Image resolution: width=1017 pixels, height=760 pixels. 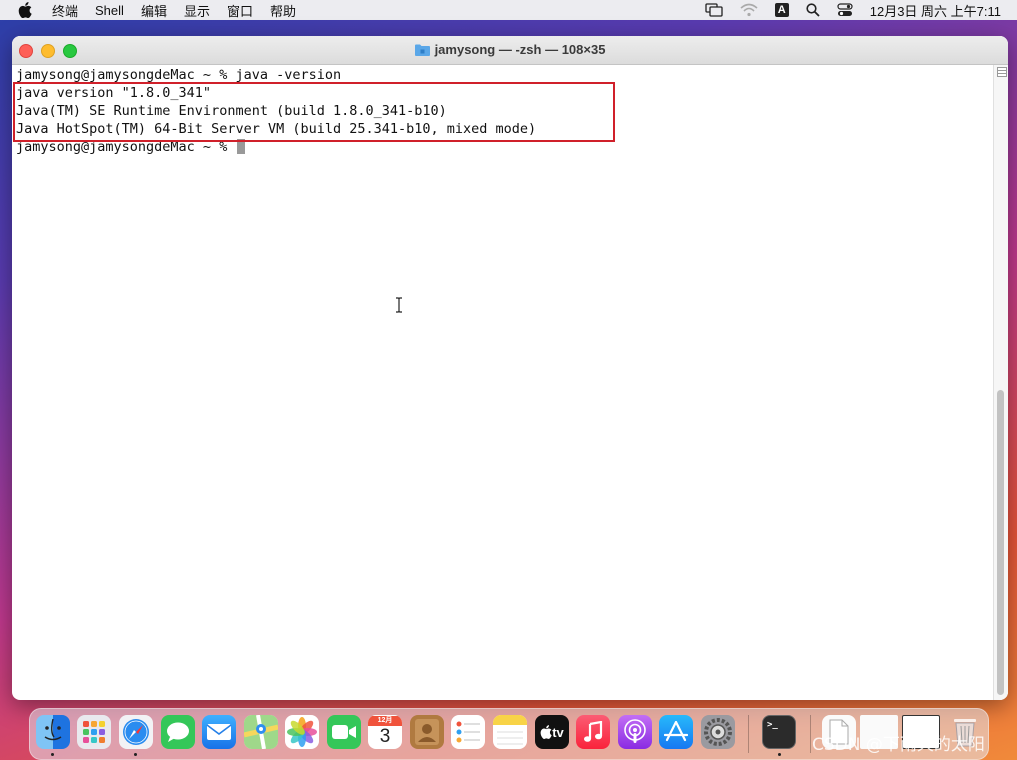 I want to click on control-center-icon, so click(x=845, y=10).